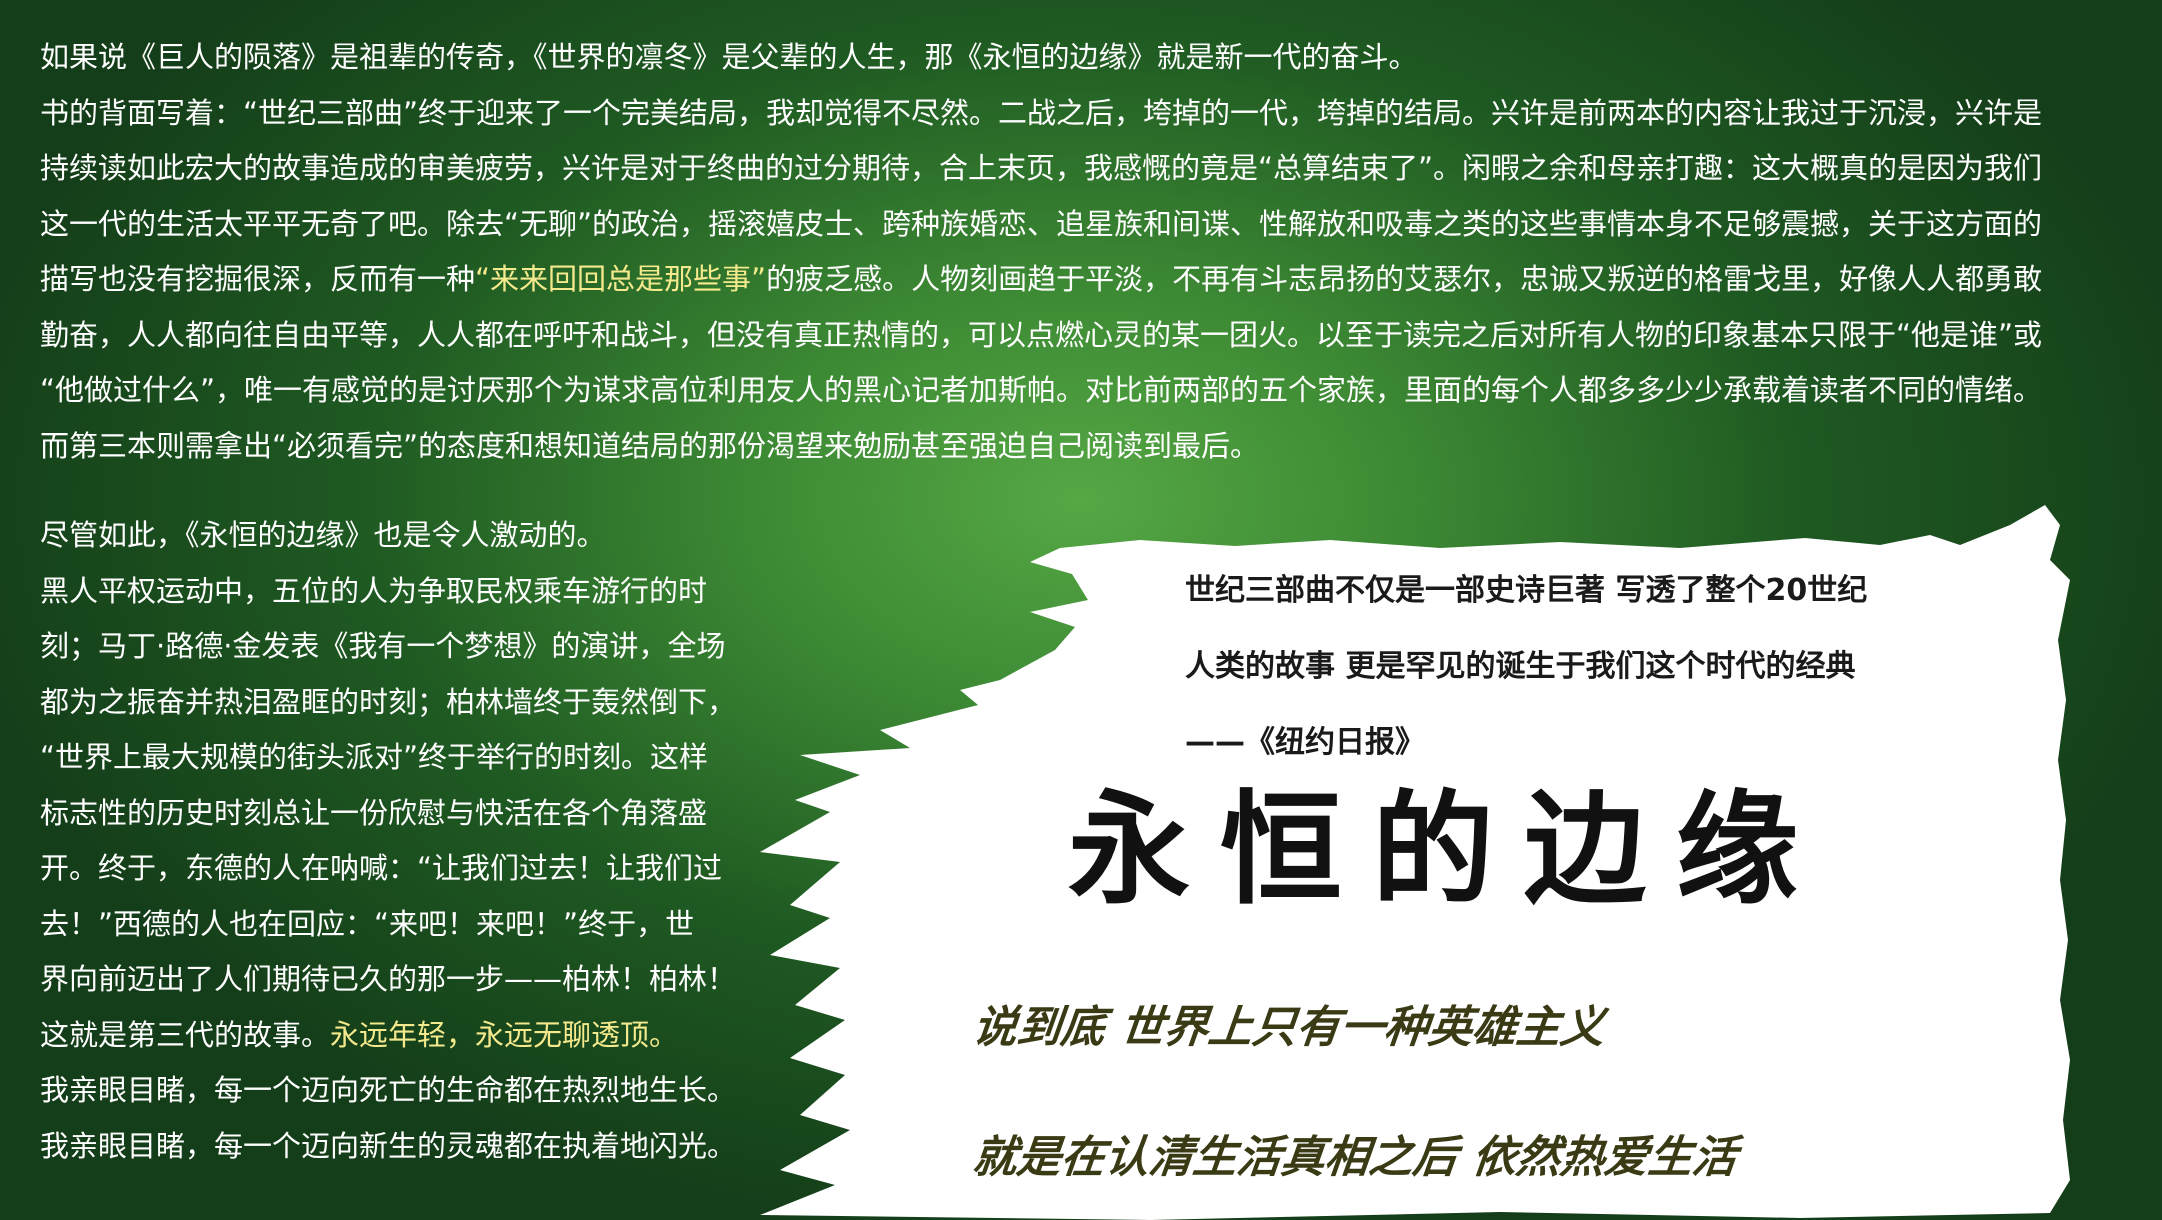  I want to click on history-line: 界向前迈出了人们期待已久的那一步——柏林！柏林！, so click(388, 979).